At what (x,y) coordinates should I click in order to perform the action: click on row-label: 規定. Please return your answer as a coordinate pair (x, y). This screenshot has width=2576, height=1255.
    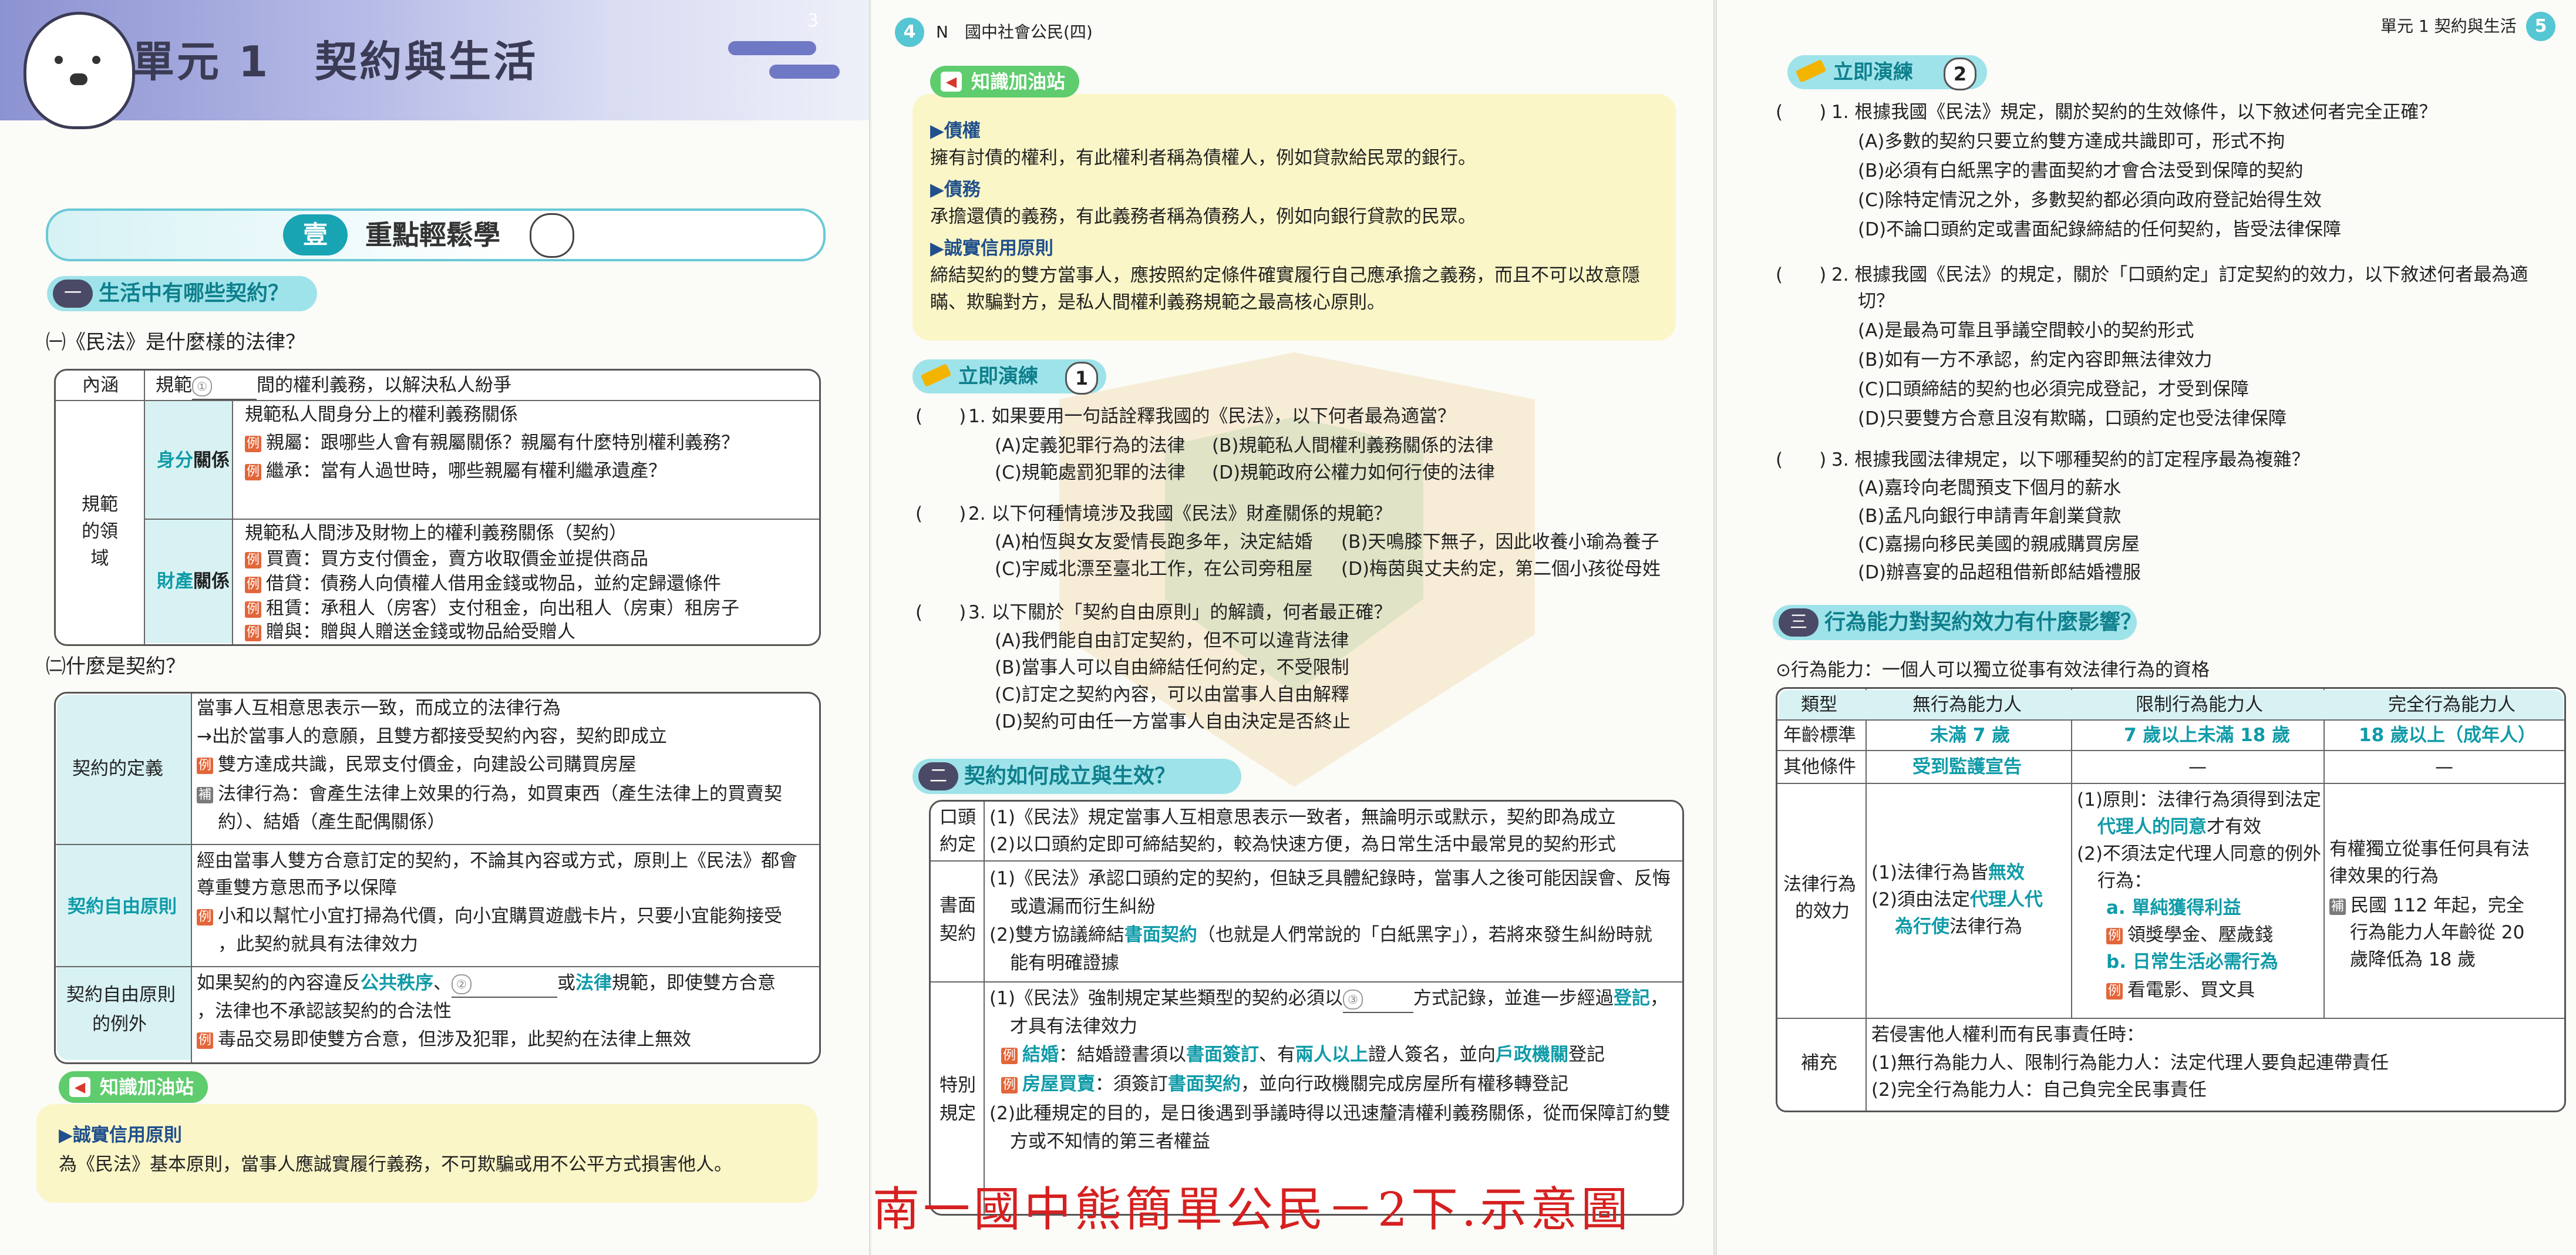
    Looking at the image, I should click on (958, 1113).